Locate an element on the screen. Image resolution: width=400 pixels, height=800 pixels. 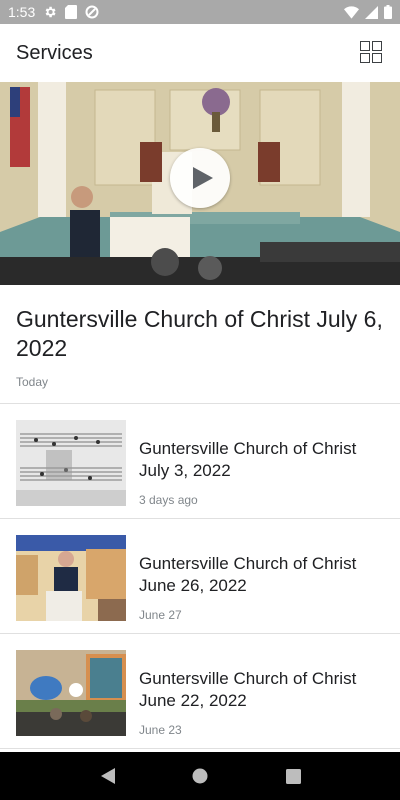
app-bar: Services is located at coordinates (200, 53).